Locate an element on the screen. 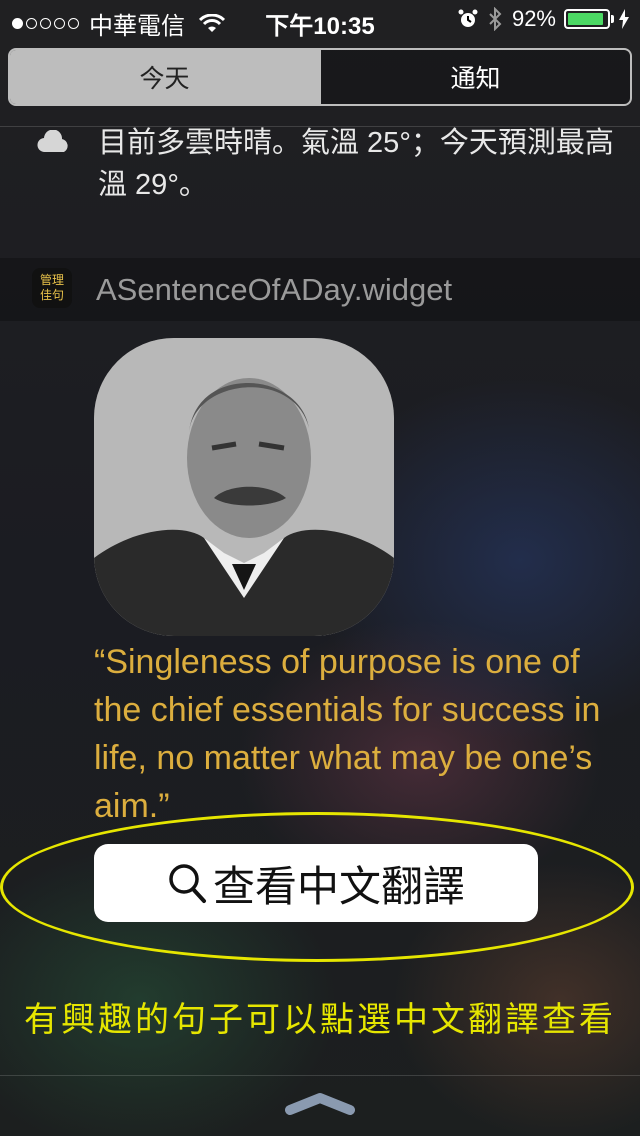 Image resolution: width=640 pixels, height=1136 pixels. status-right: 92% is located at coordinates (544, 19).